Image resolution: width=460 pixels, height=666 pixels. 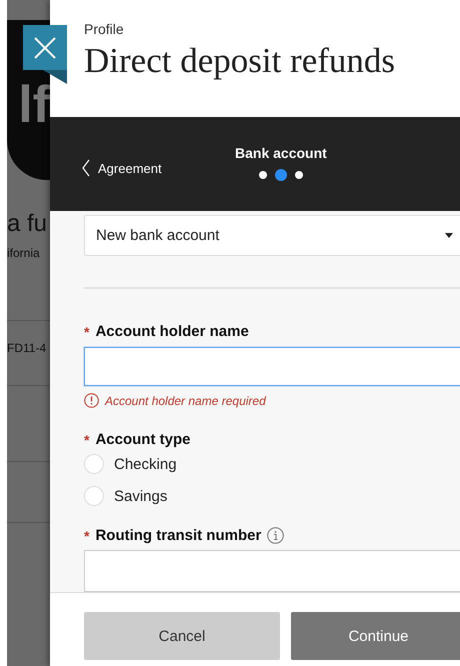 What do you see at coordinates (122, 168) in the screenshot?
I see `back-link: Agreement` at bounding box center [122, 168].